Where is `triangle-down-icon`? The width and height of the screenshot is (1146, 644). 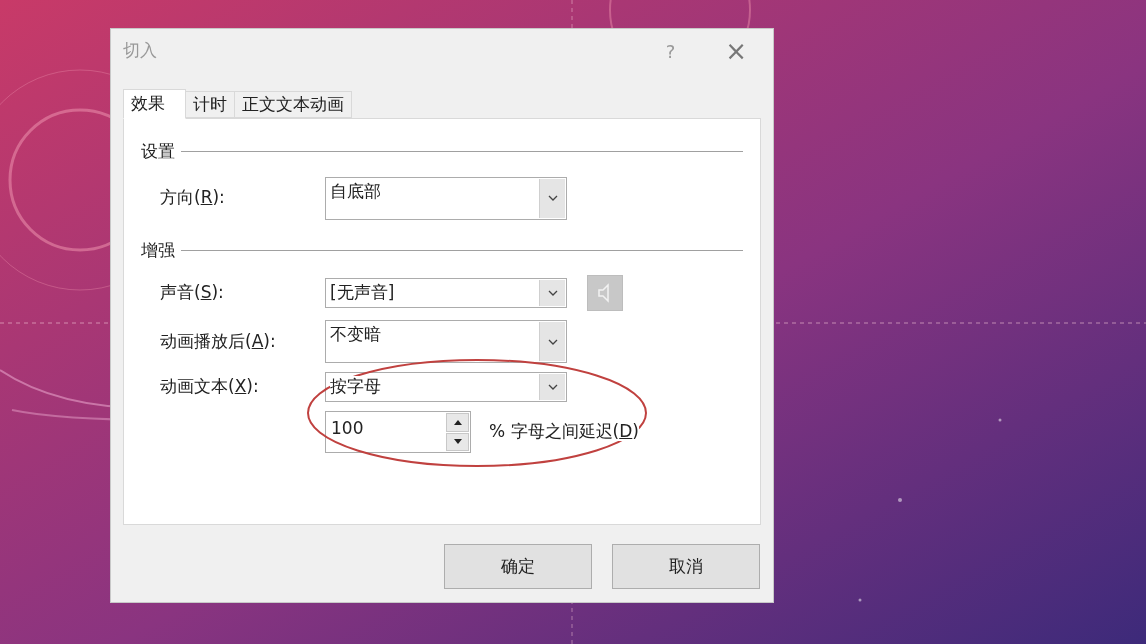 triangle-down-icon is located at coordinates (457, 442).